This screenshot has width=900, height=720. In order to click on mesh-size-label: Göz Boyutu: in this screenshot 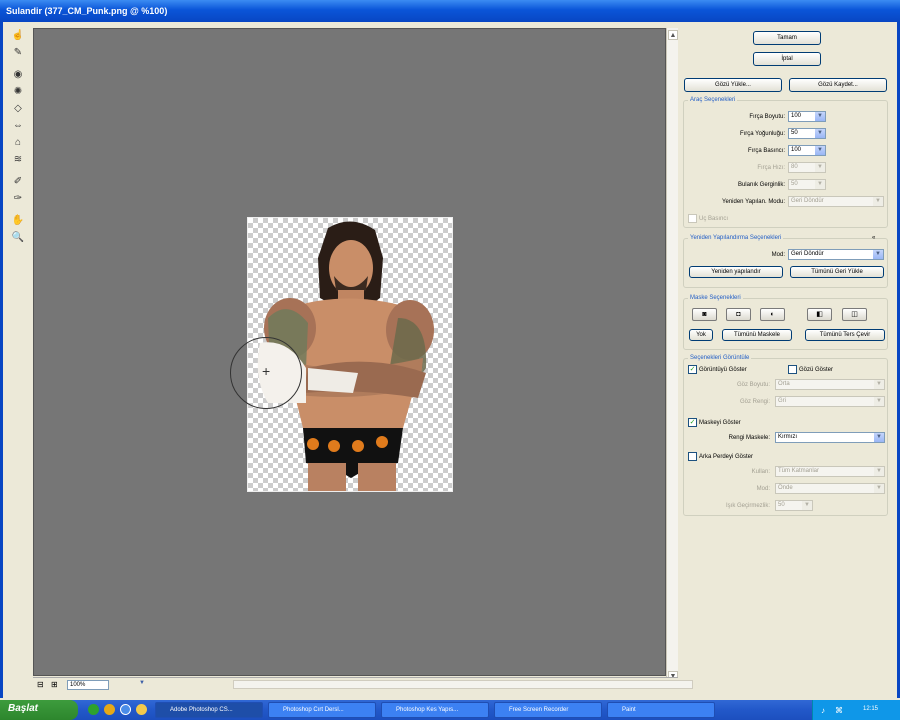, I will do `click(753, 385)`.